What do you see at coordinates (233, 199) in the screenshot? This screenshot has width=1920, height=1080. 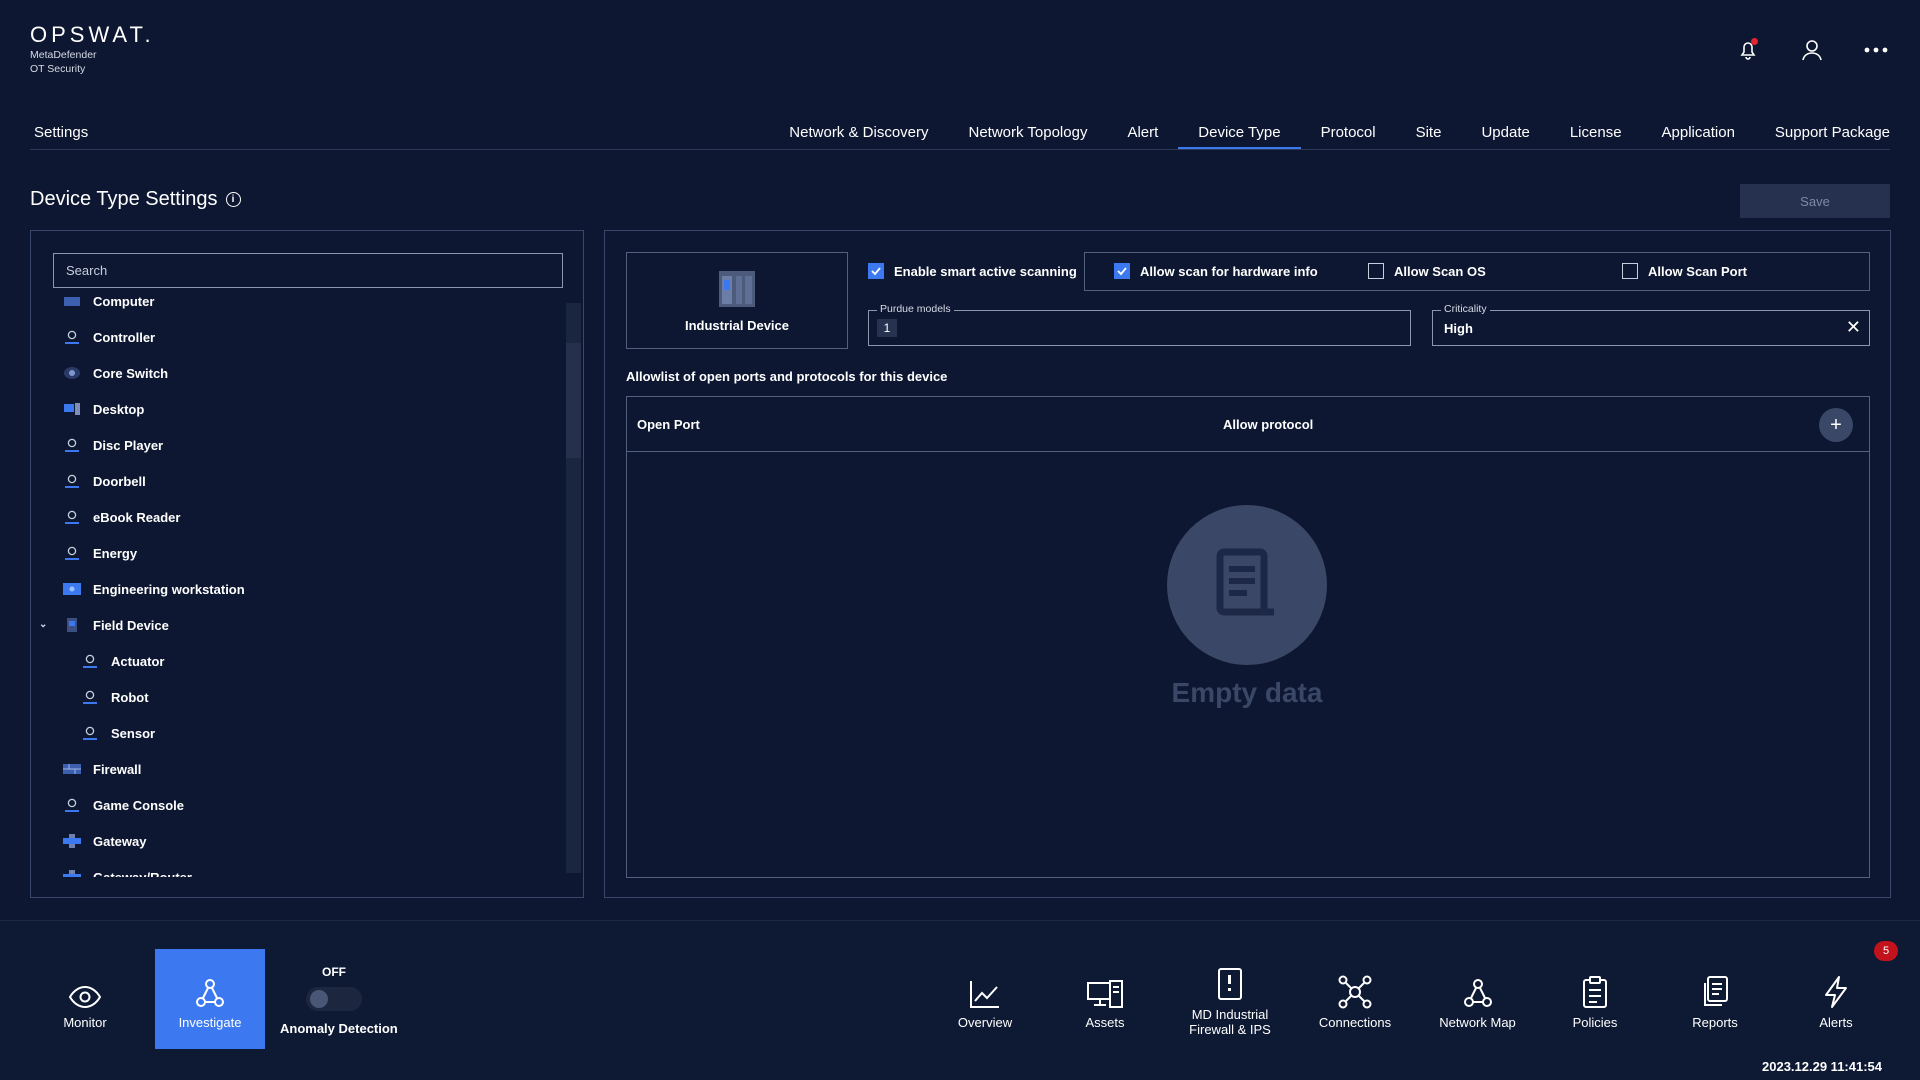 I see `info-icon: i` at bounding box center [233, 199].